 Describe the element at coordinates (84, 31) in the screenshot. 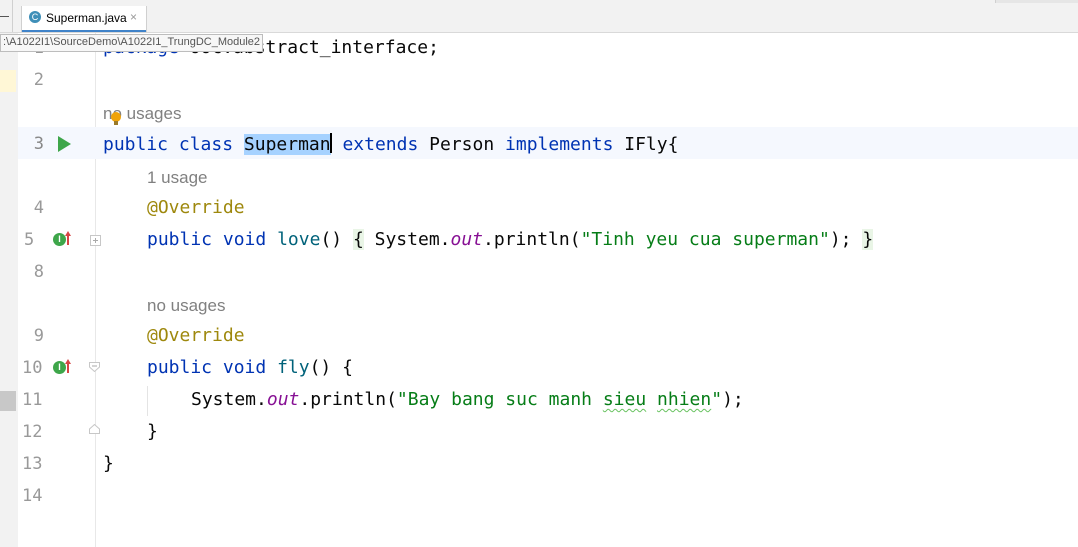

I see `active-tab-indicator` at that location.